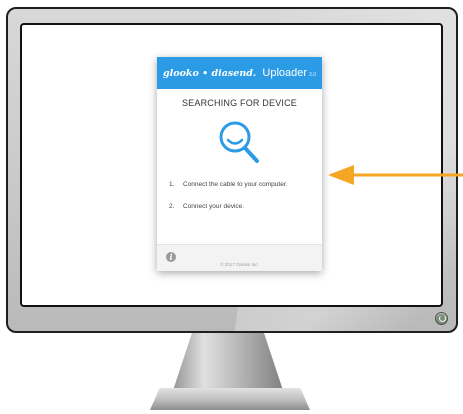 Image resolution: width=463 pixels, height=414 pixels. What do you see at coordinates (395, 175) in the screenshot?
I see `arrow-left-icon` at bounding box center [395, 175].